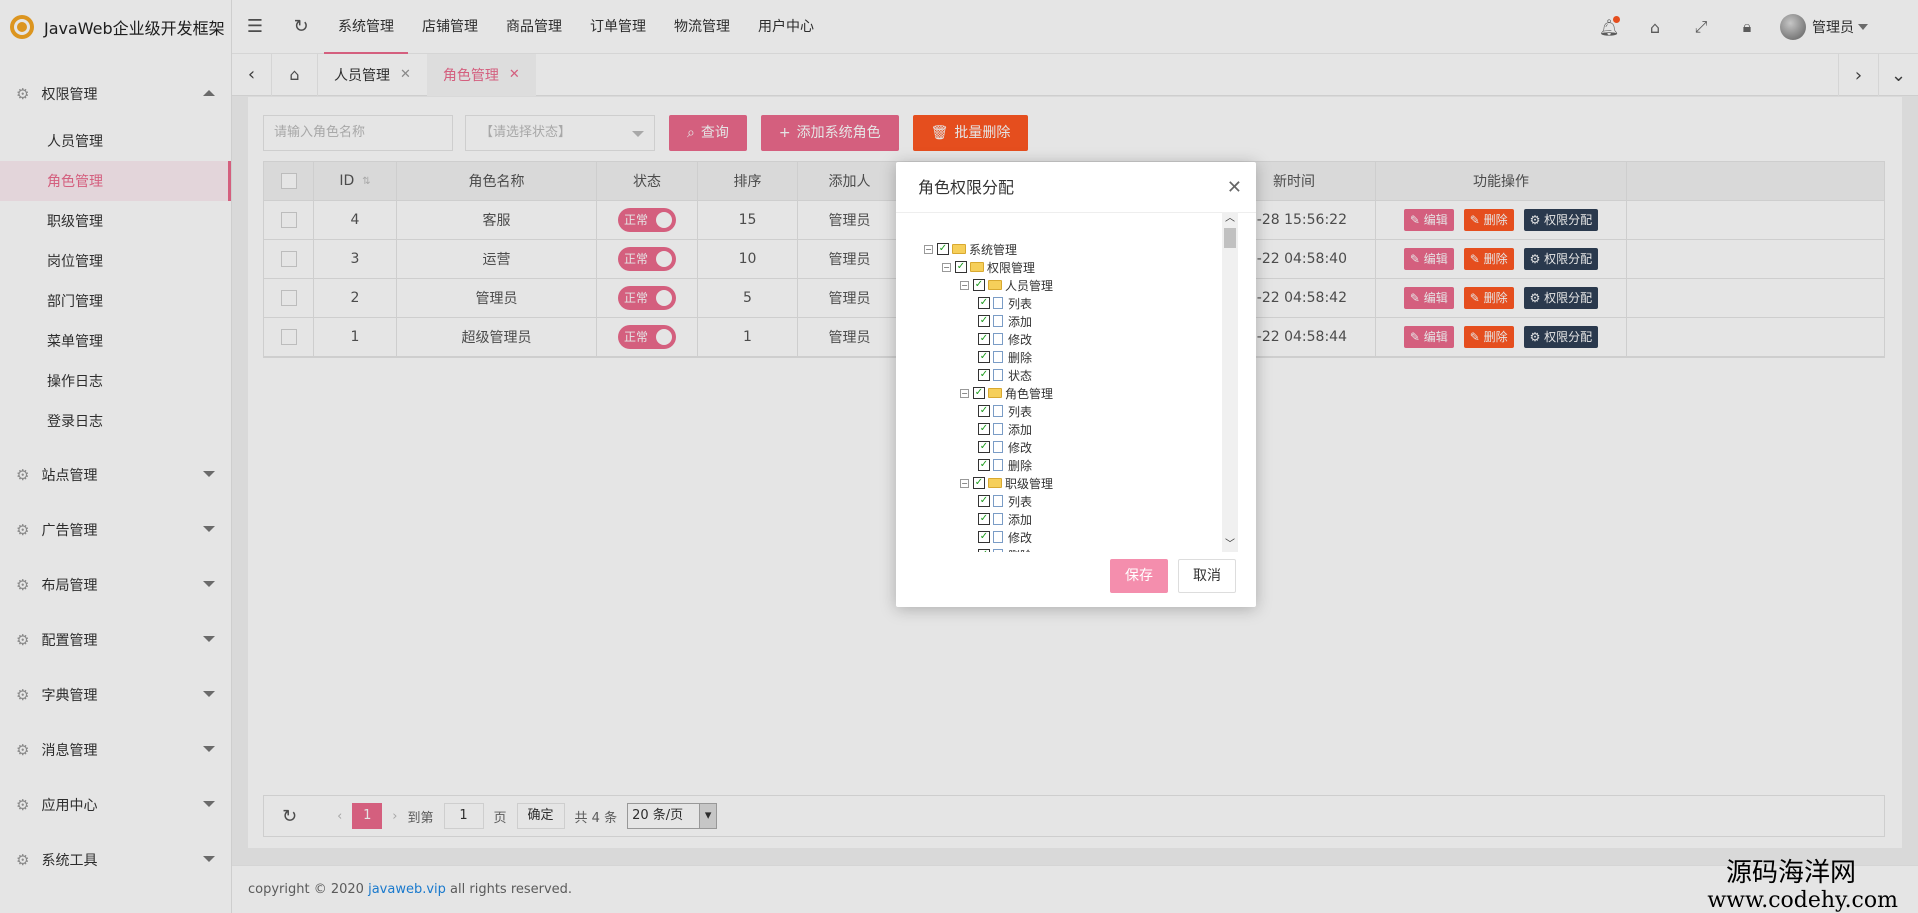 This screenshot has width=1918, height=913. I want to click on tree-label: 权限管理, so click(1011, 267).